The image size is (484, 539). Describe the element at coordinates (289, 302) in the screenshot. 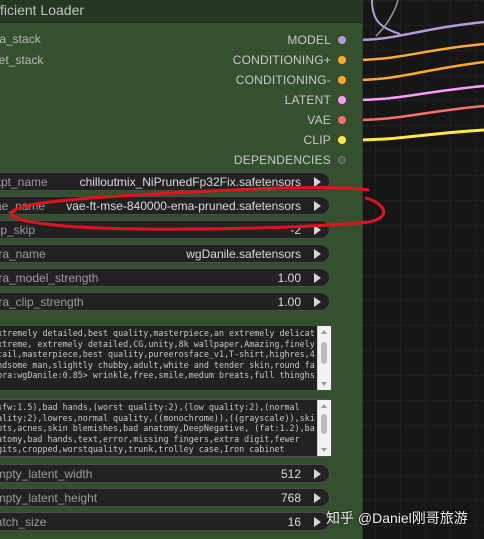

I see `lora-clip-strength-value: 1.00` at that location.